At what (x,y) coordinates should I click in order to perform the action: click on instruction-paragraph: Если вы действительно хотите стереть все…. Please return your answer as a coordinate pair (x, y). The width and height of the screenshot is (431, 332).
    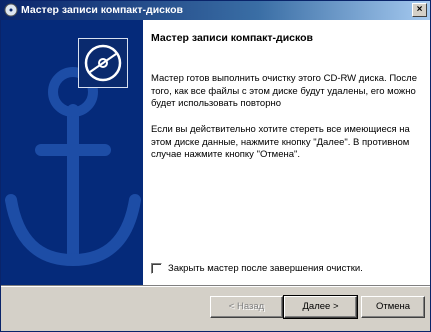
    Looking at the image, I should click on (280, 142).